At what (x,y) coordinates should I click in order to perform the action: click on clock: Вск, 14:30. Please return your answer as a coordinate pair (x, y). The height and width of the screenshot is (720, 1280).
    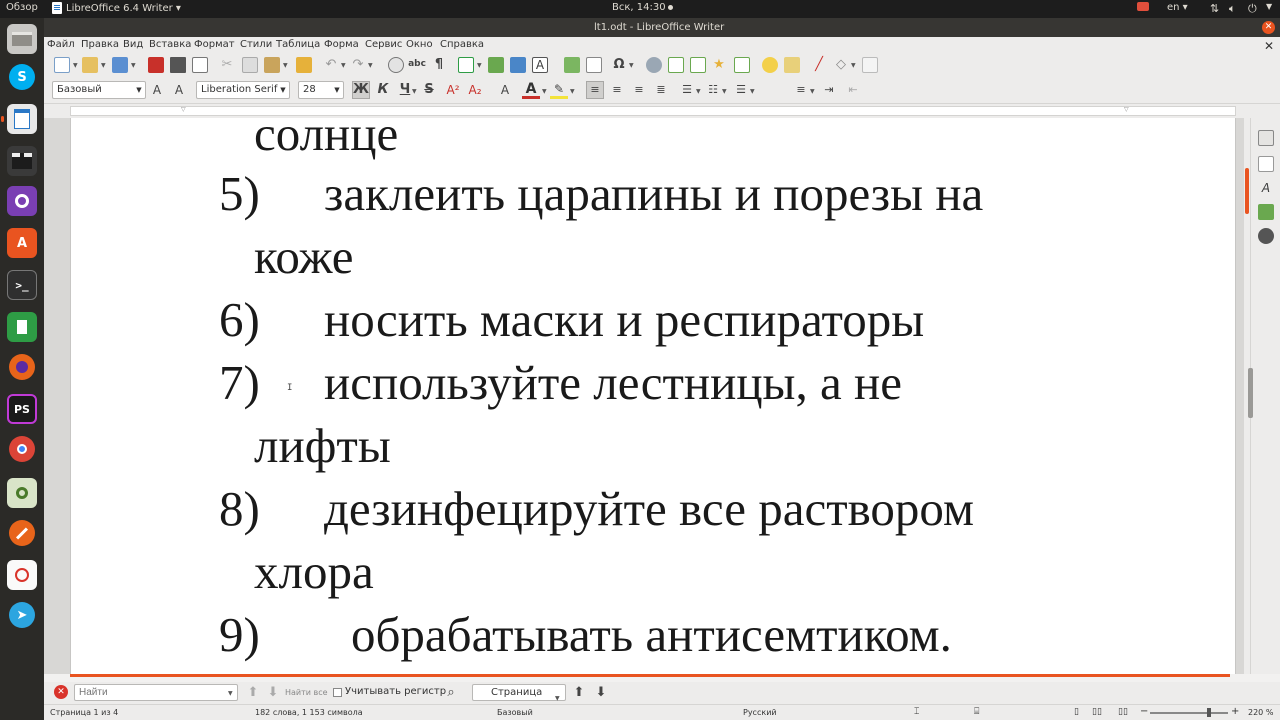
    Looking at the image, I should click on (642, 7).